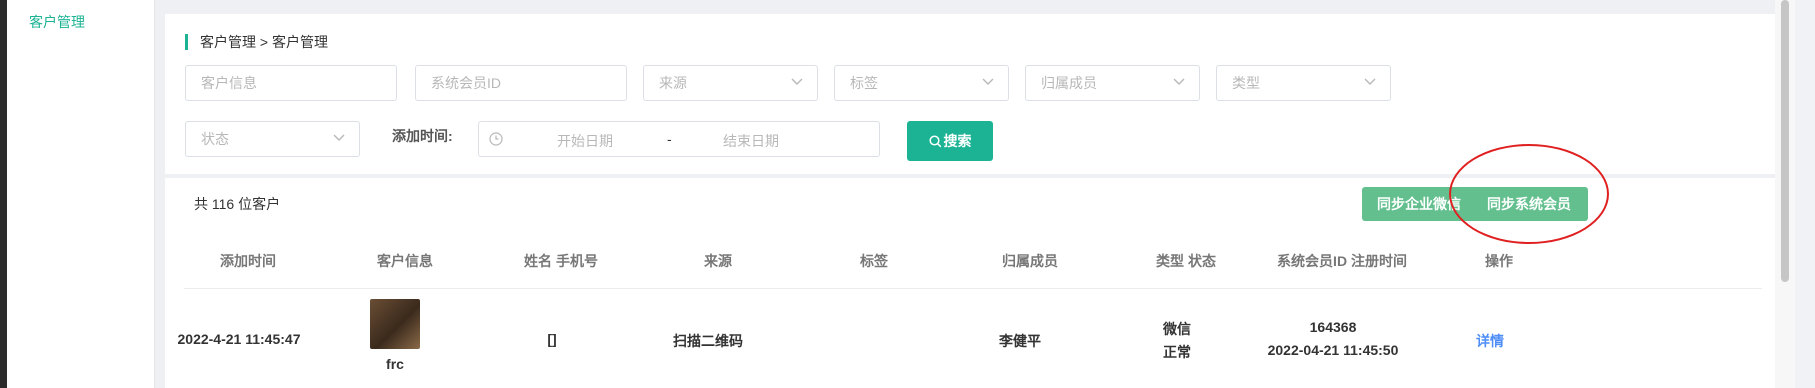  I want to click on status-placeholder: 状态, so click(215, 139).